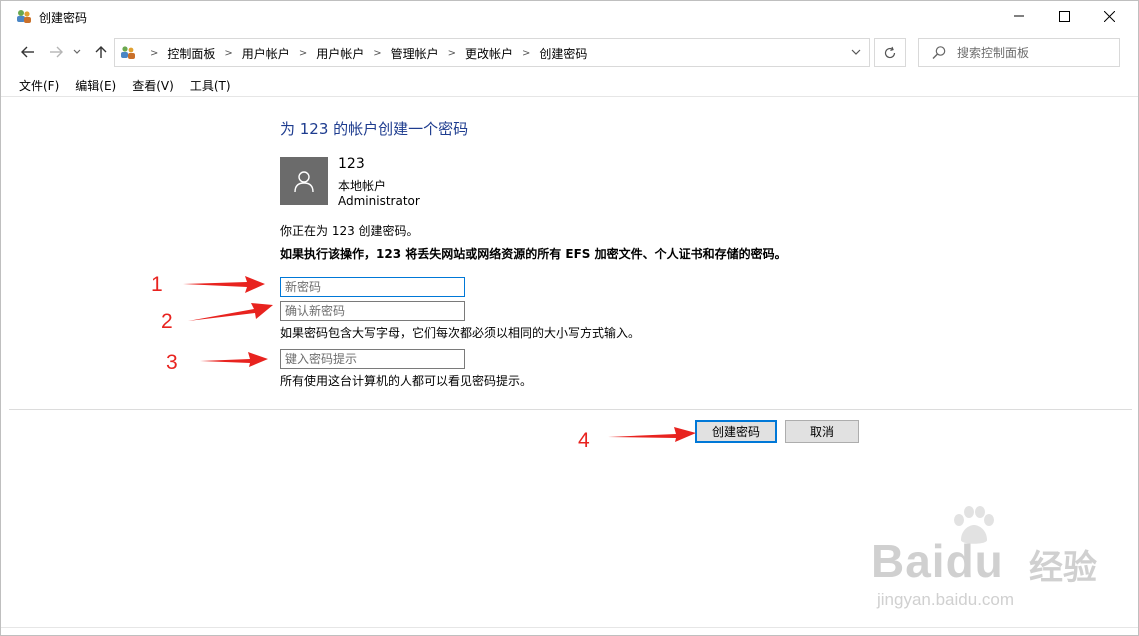 This screenshot has height=636, width=1139. What do you see at coordinates (372, 359) in the screenshot?
I see `password-hint-field` at bounding box center [372, 359].